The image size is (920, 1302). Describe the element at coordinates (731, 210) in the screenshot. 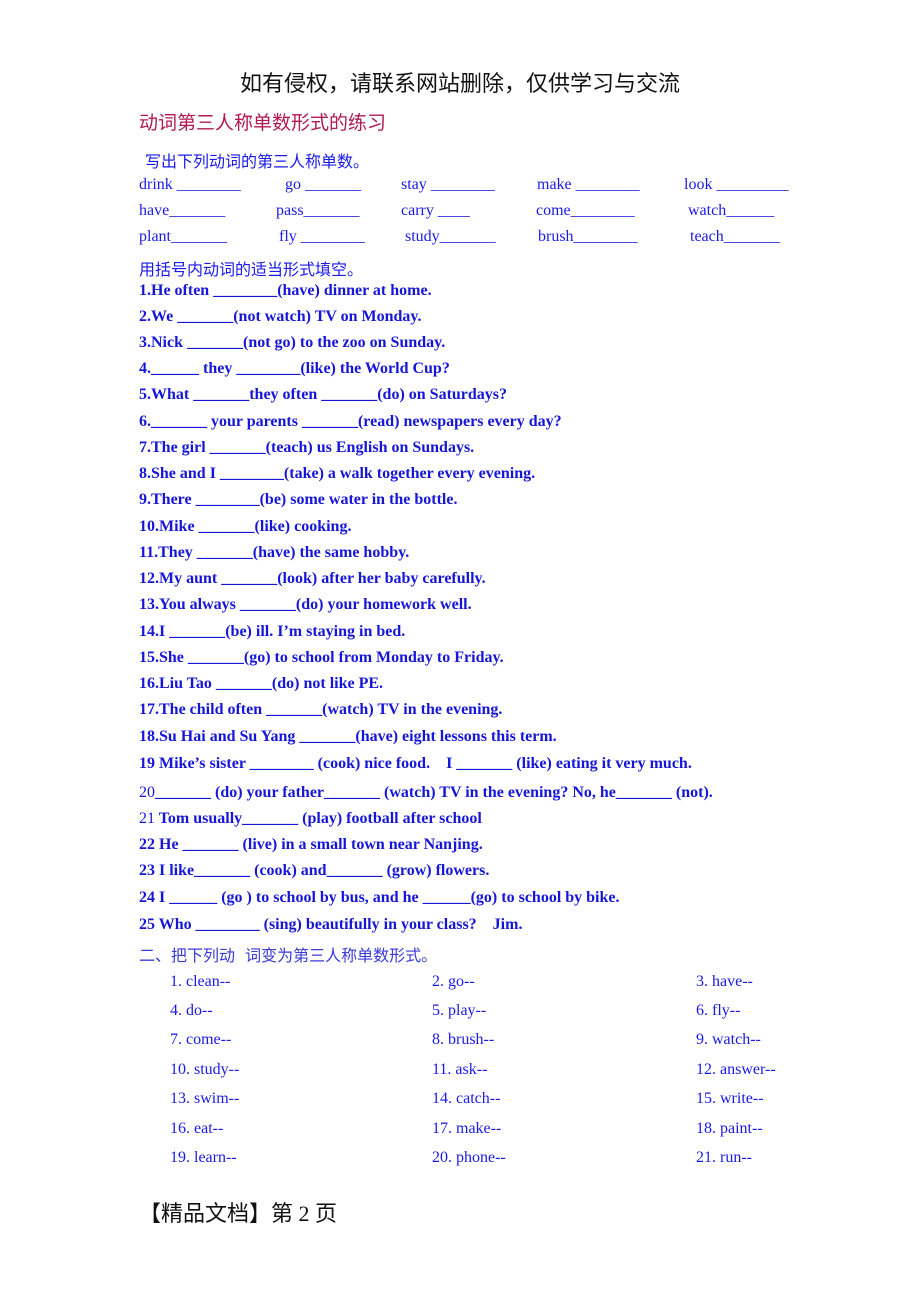

I see `verb-blank: watch______` at that location.